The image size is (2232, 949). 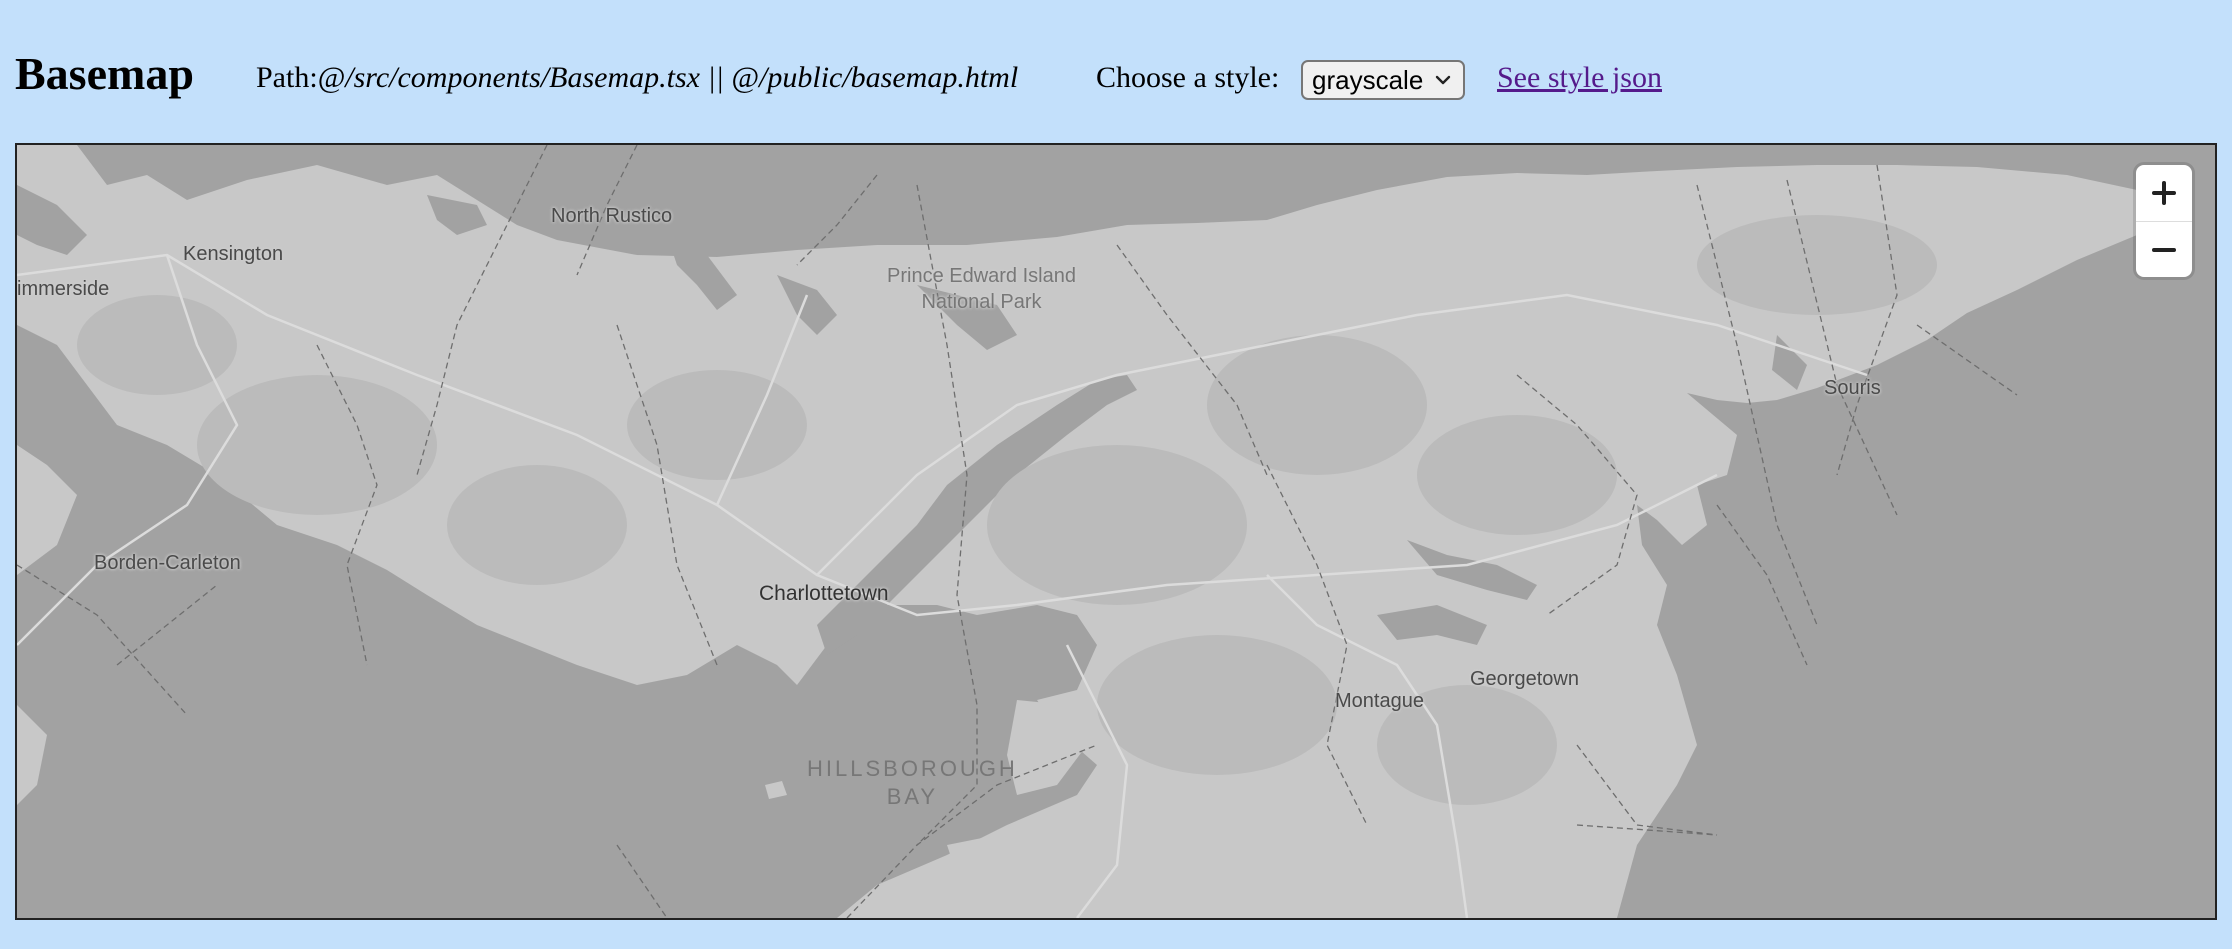 I want to click on map-label-summerside: immerside, so click(x=63, y=289).